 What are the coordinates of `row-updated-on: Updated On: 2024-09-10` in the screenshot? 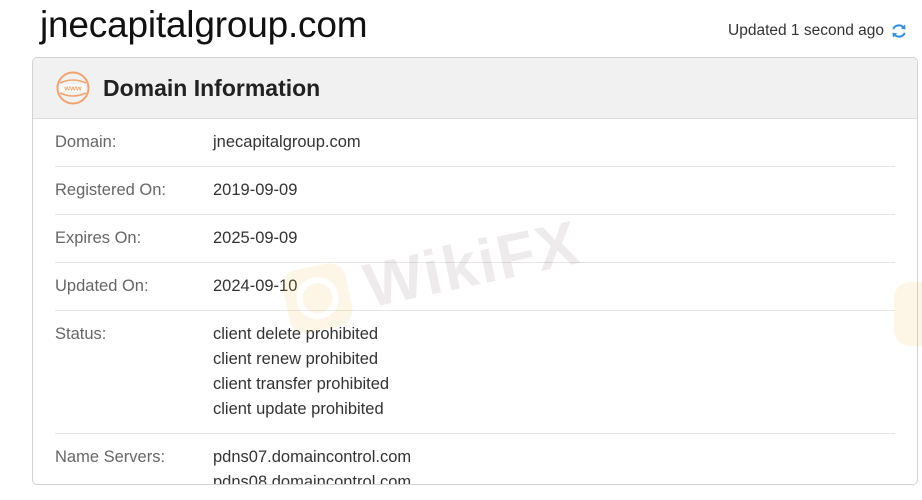 It's located at (475, 287).